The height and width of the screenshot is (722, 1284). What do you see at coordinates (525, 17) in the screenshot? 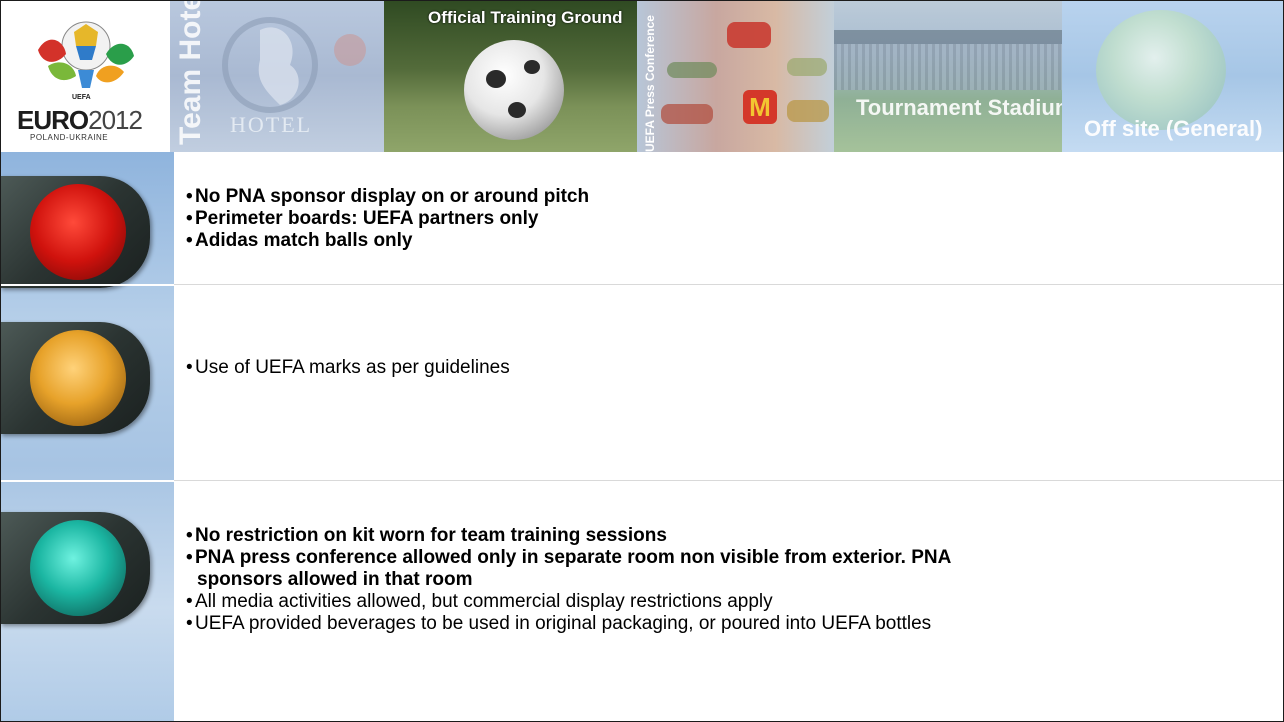
I see `training-ground-label: Official Training Ground` at bounding box center [525, 17].